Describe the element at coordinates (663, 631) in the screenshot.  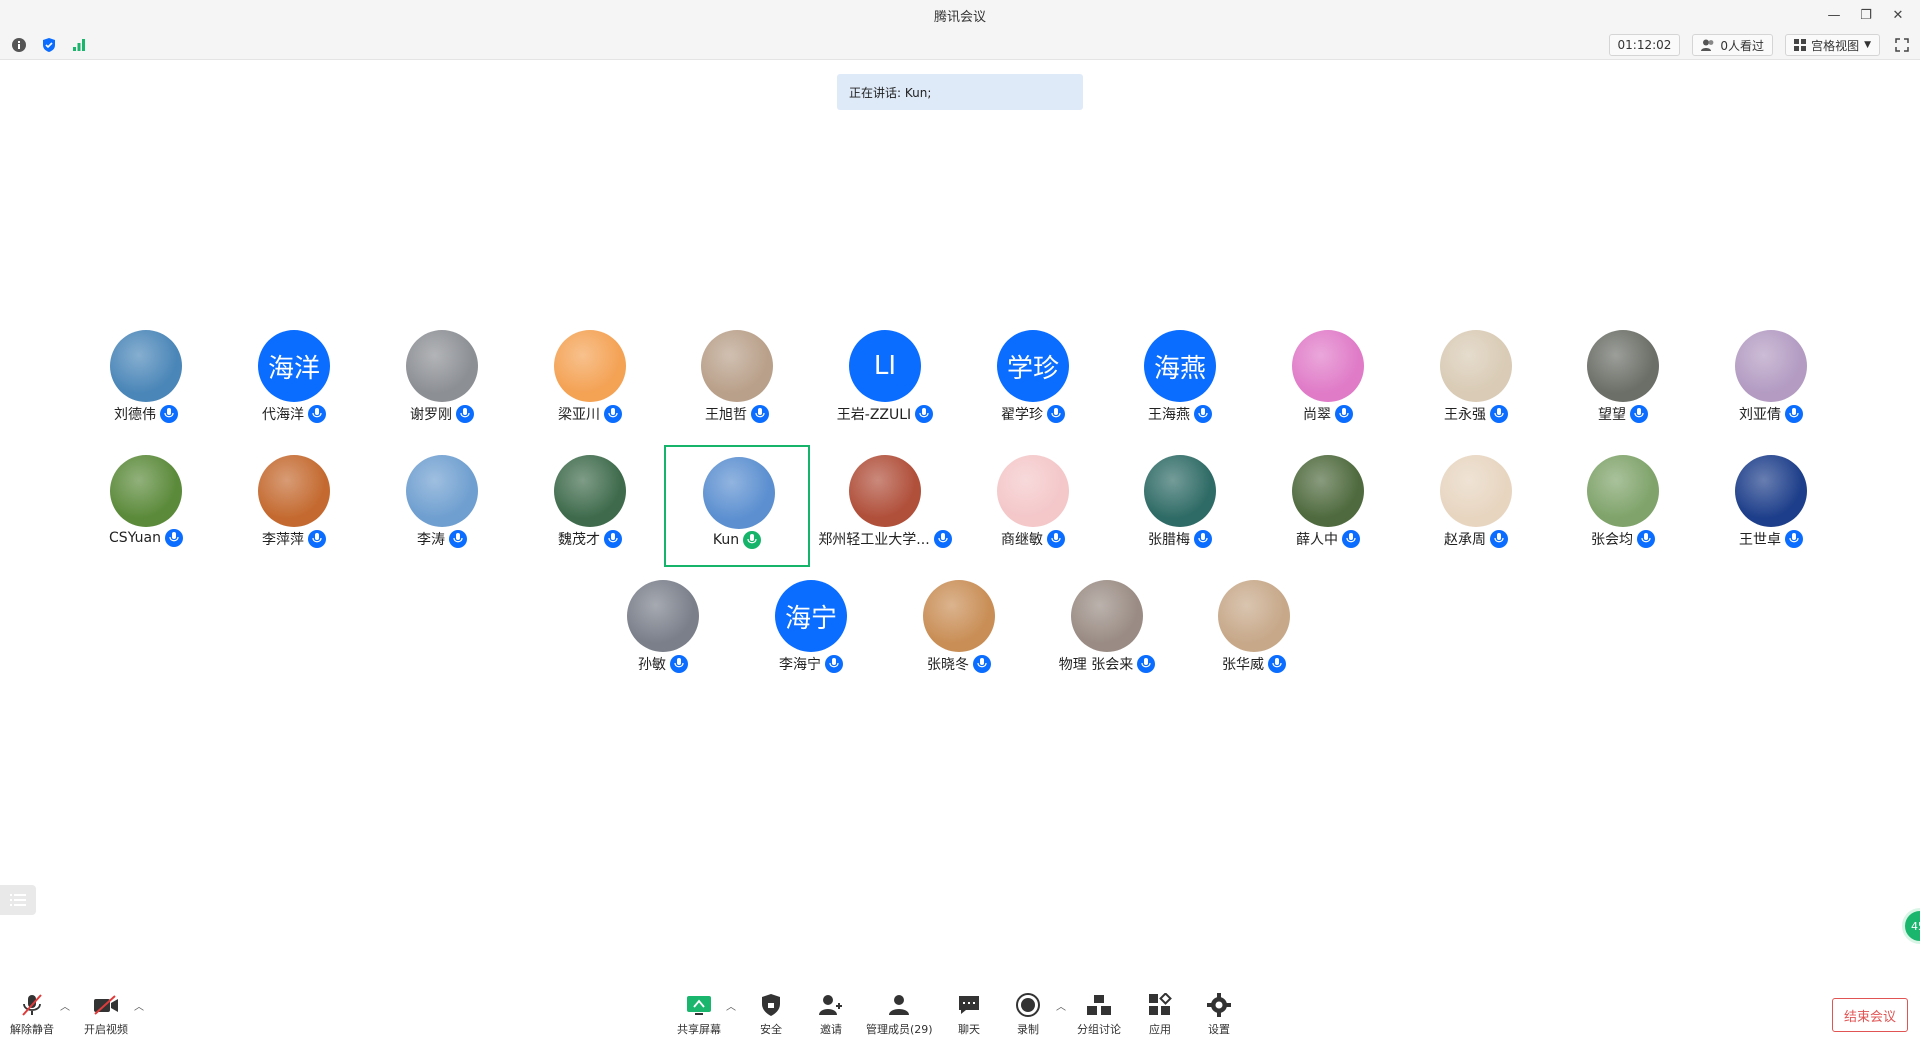
I see `participant-tile: 孙敏` at that location.